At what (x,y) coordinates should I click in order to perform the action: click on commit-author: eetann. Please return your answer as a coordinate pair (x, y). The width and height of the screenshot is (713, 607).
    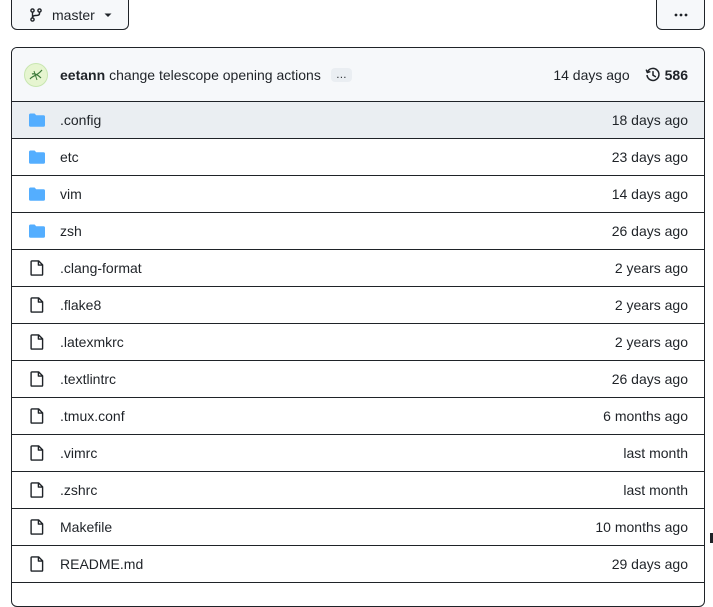
    Looking at the image, I should click on (82, 75).